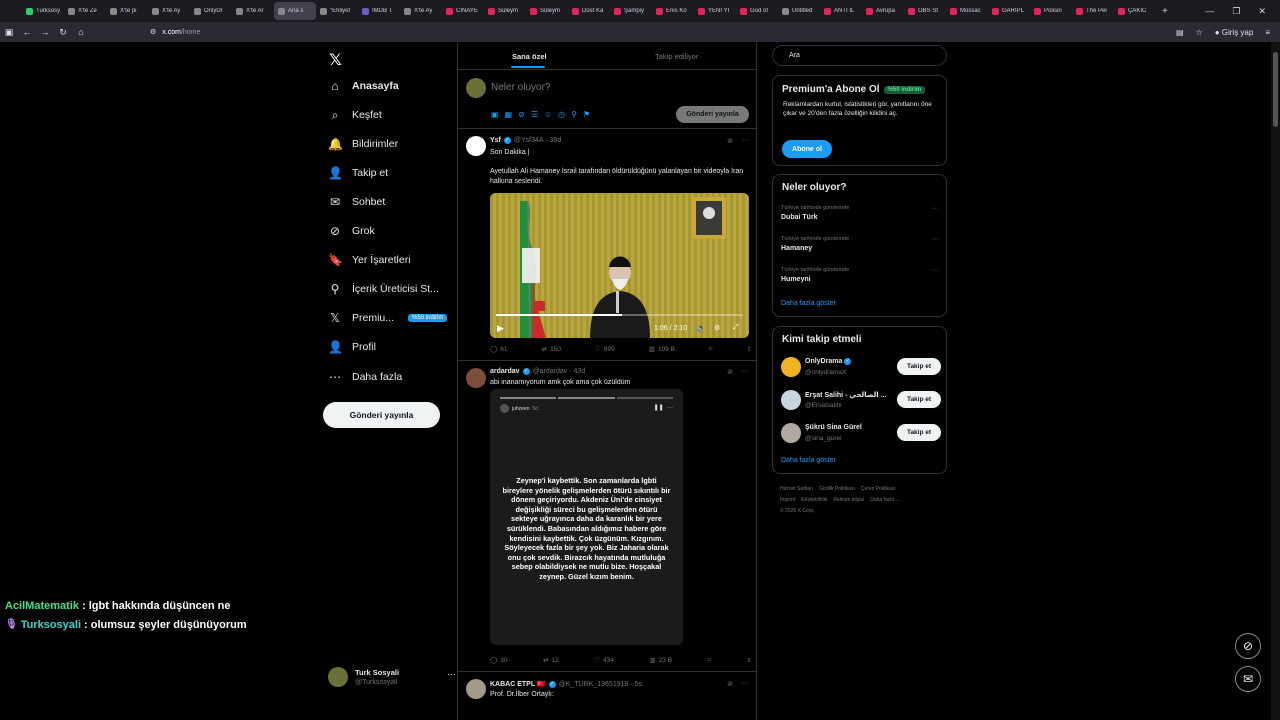 The width and height of the screenshot is (1280, 720). I want to click on browser-tab: Ana s, so click(295, 11).